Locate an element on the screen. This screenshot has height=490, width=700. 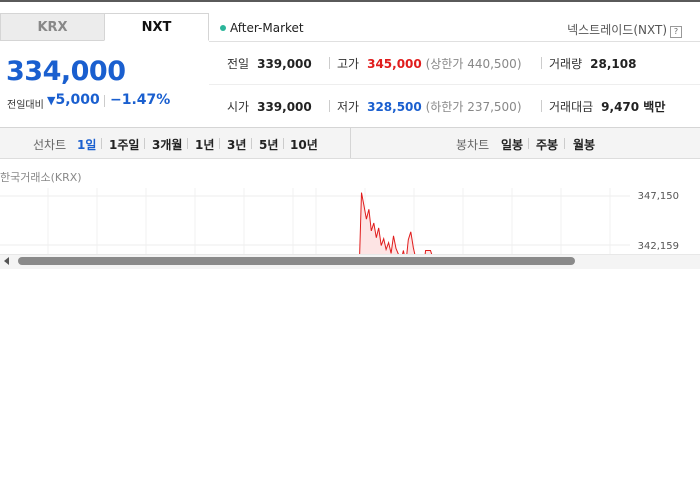
chart-grid is located at coordinates (315, 223).